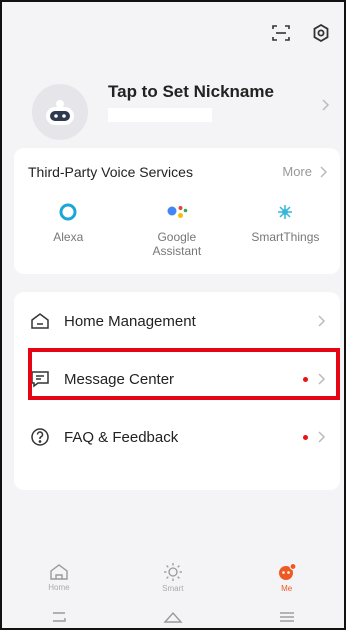  I want to click on menu-item-home-management: Home Management, so click(177, 321).